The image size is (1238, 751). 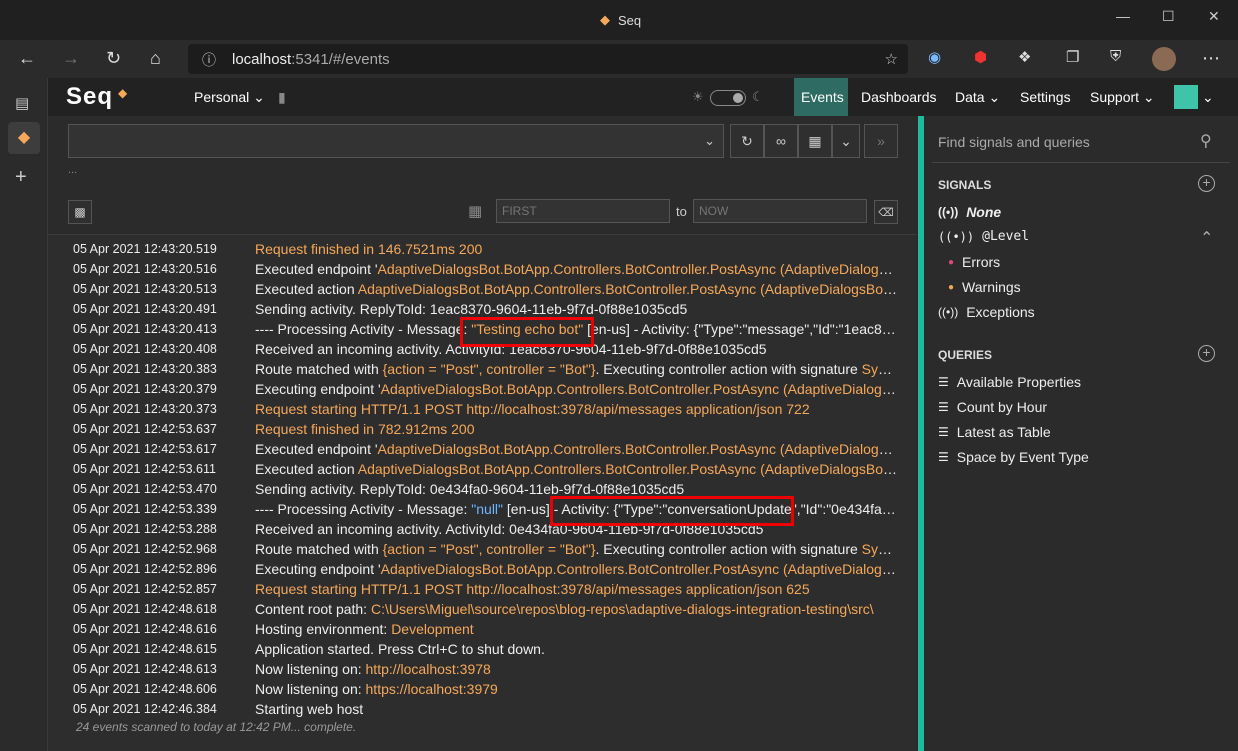 I want to click on signal-errors: ● Errors, so click(x=974, y=262).